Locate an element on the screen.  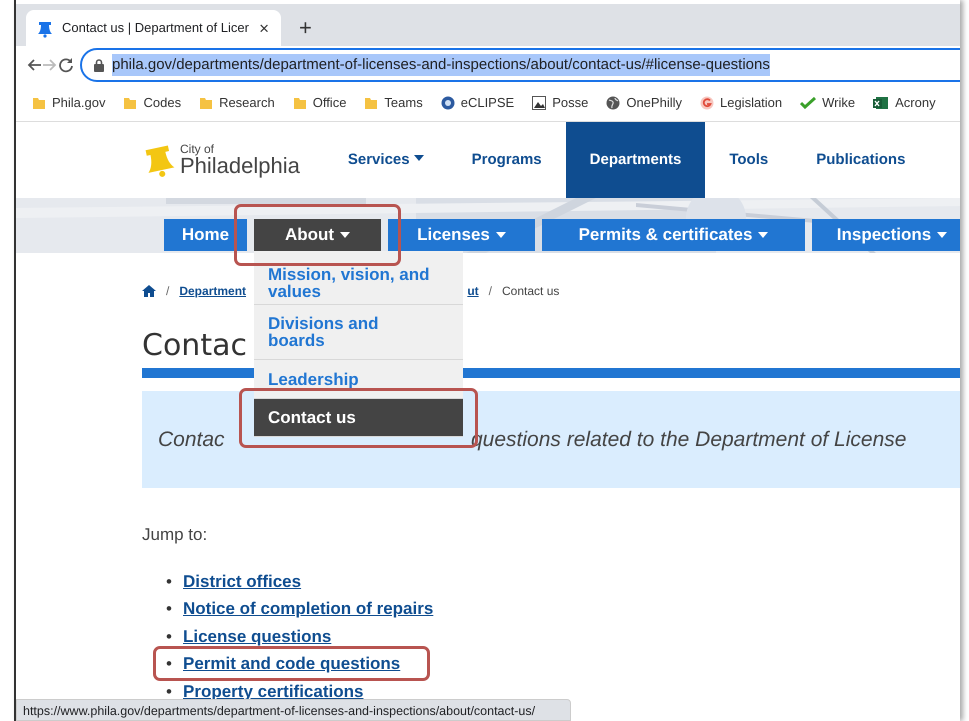
main-nav-link: Programs is located at coordinates (507, 160).